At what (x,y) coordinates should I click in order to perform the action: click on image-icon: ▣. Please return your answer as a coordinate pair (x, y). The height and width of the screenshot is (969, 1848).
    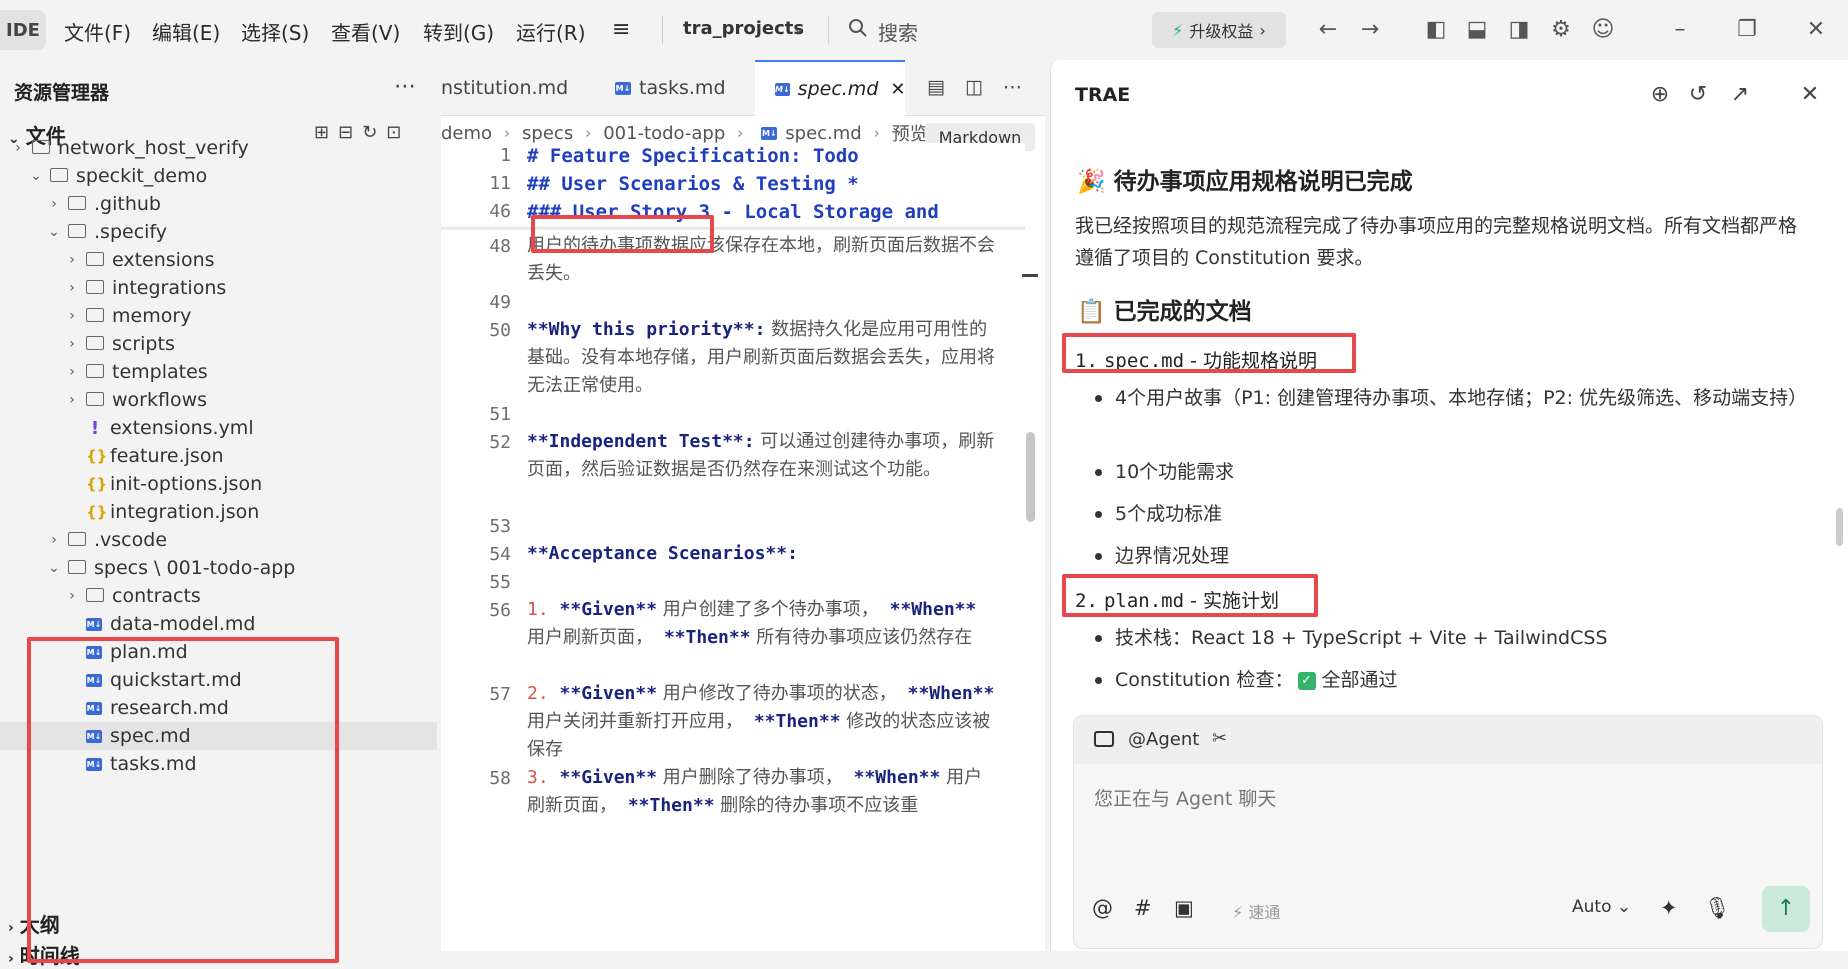
    Looking at the image, I should click on (1184, 908).